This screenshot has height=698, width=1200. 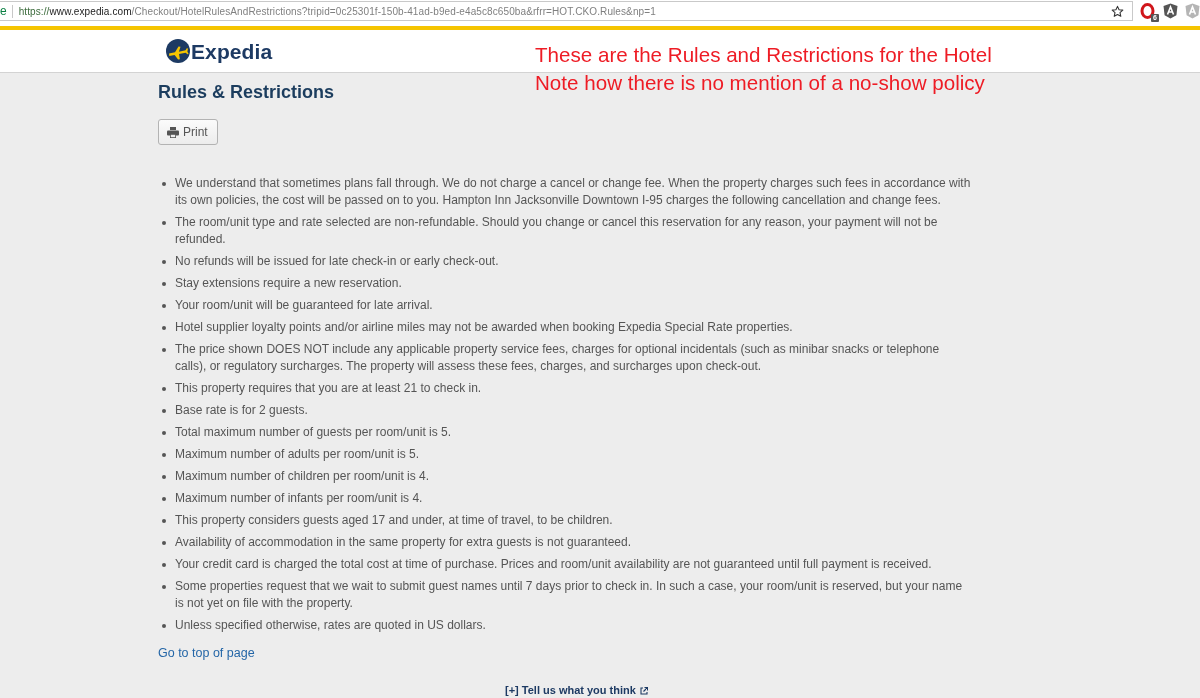 What do you see at coordinates (484, 327) in the screenshot?
I see `rule-text: Hotel supplier loyalty points and/or airline miles may not be awarded when booking Expedia Special Rate properties.` at bounding box center [484, 327].